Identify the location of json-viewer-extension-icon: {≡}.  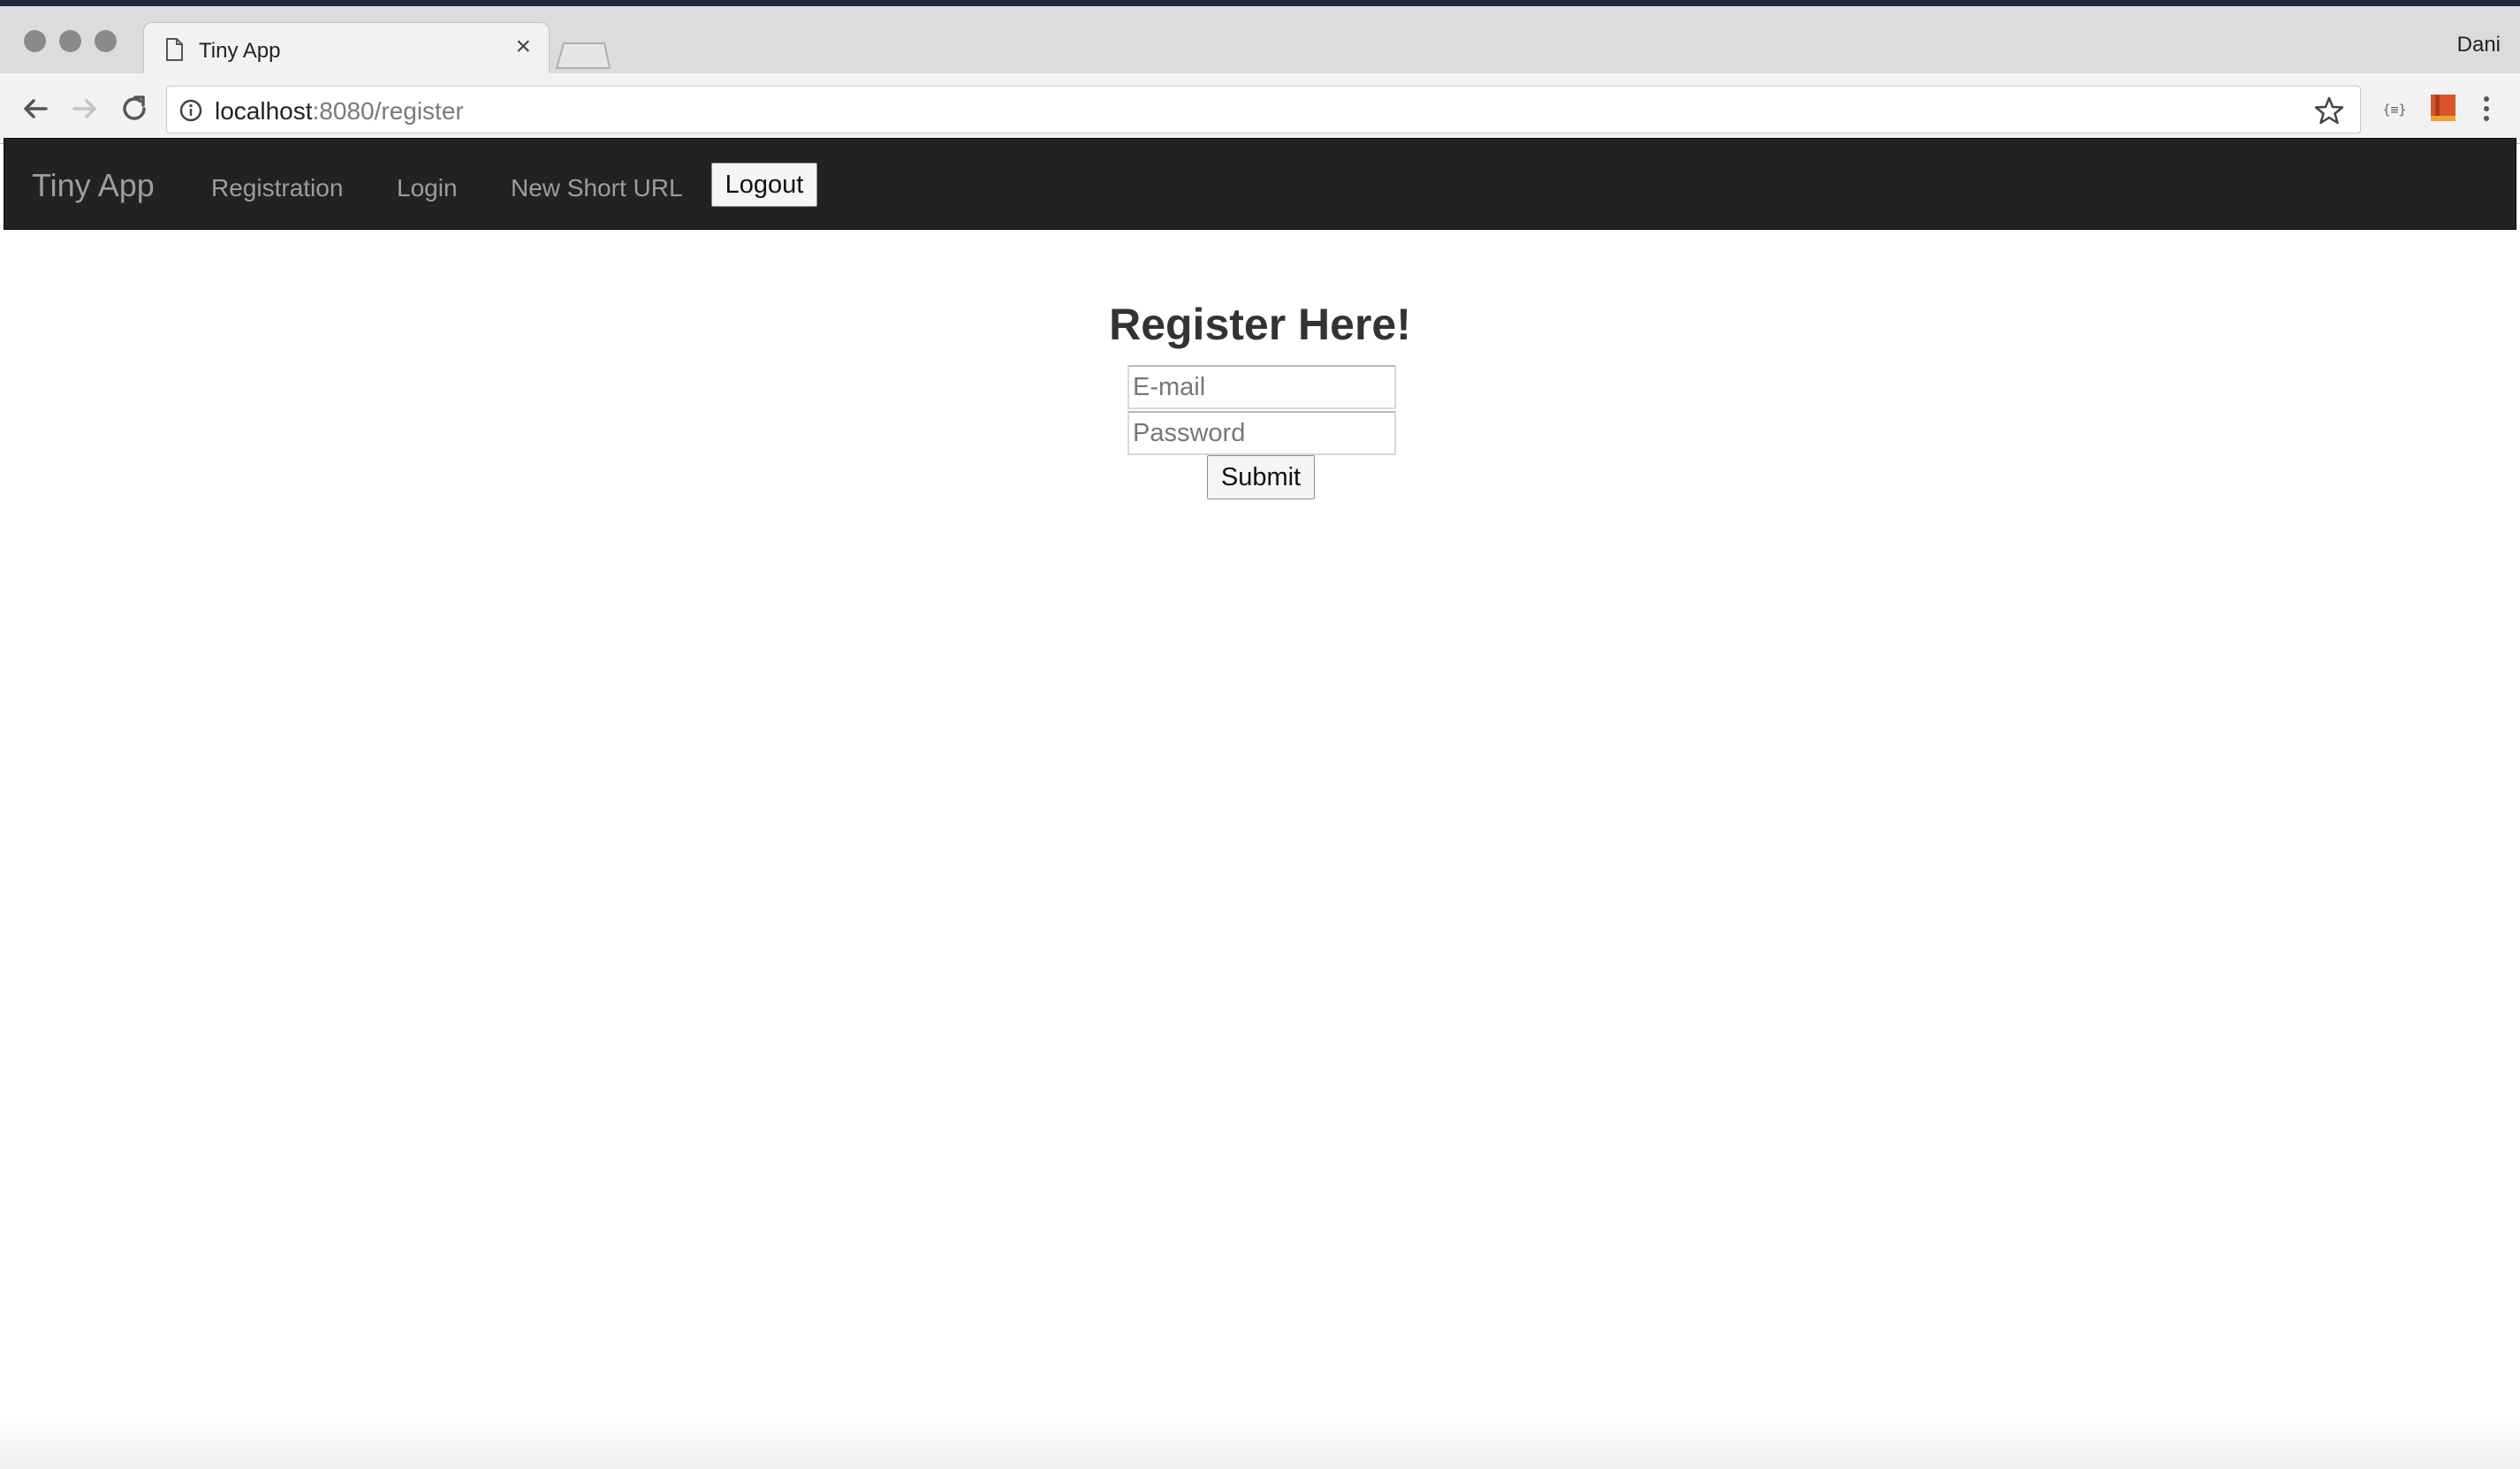
(2394, 109).